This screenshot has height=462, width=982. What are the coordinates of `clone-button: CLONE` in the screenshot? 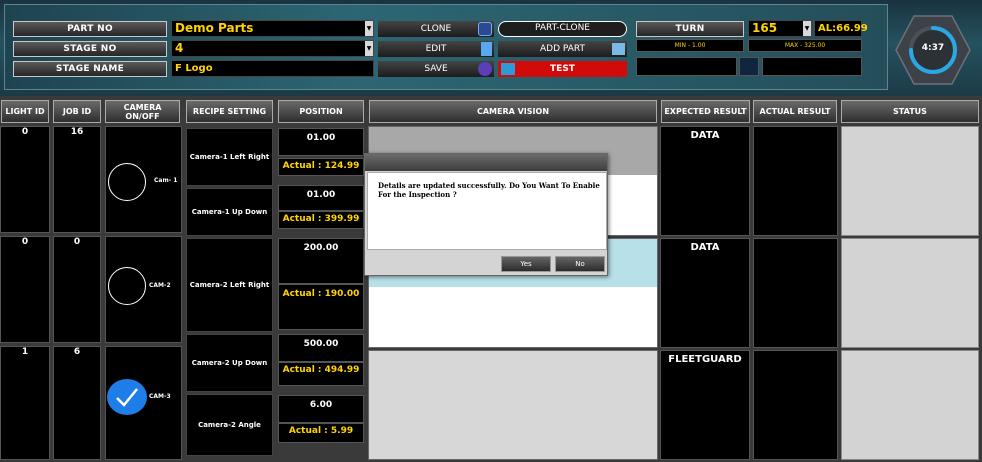 It's located at (436, 29).